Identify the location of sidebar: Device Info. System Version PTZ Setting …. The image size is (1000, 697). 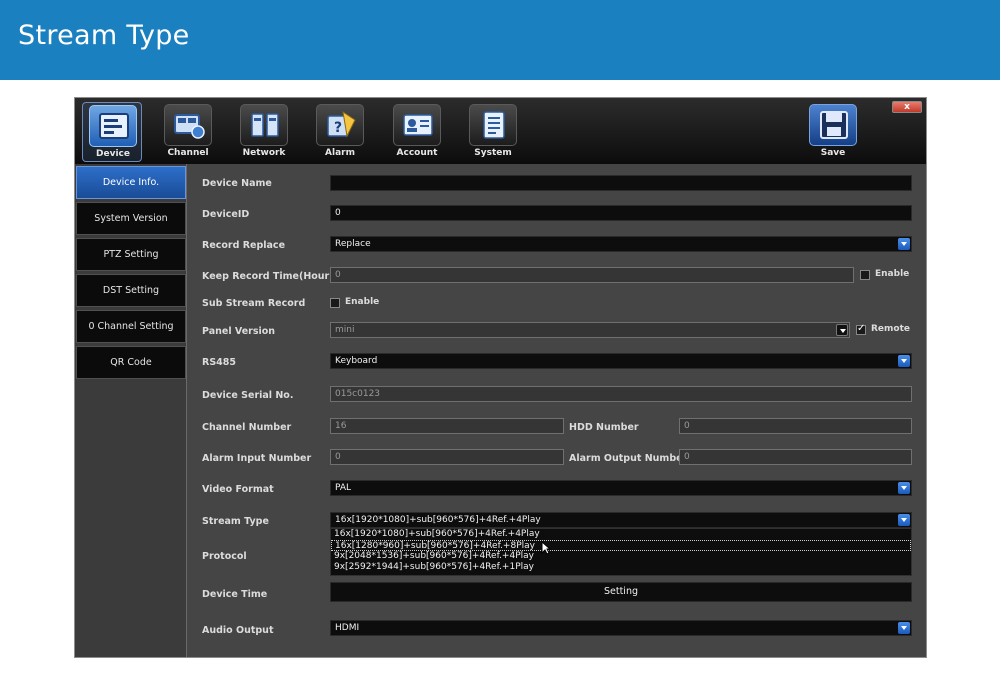
(131, 410).